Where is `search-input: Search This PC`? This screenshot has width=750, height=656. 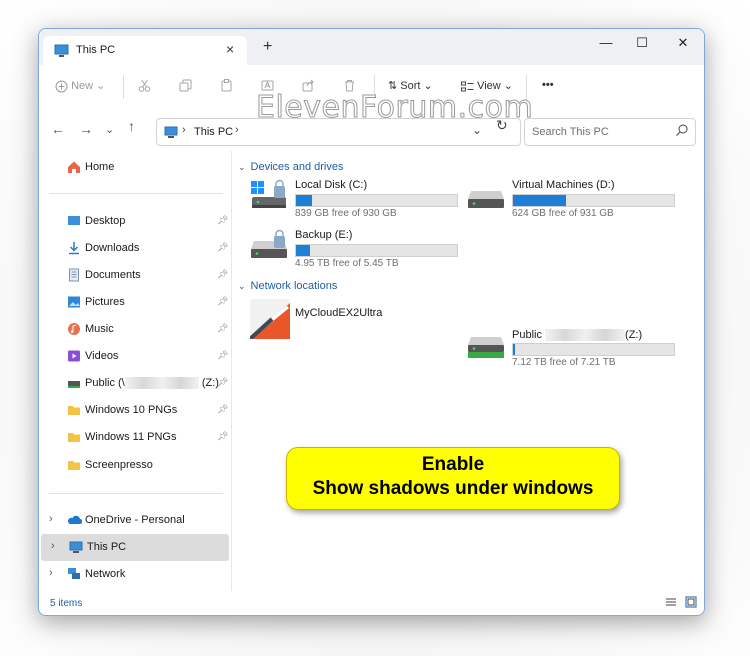
search-input: Search This PC is located at coordinates (610, 132).